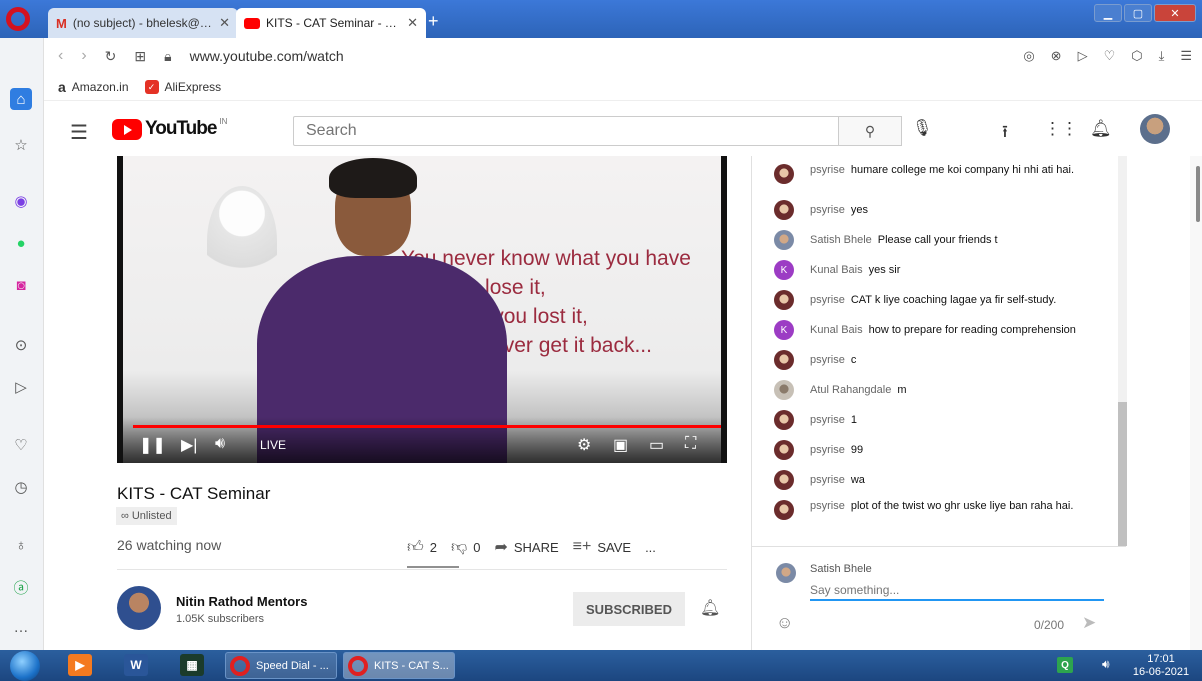  Describe the element at coordinates (21, 487) in the screenshot. I see `history-icon: ◷` at that location.